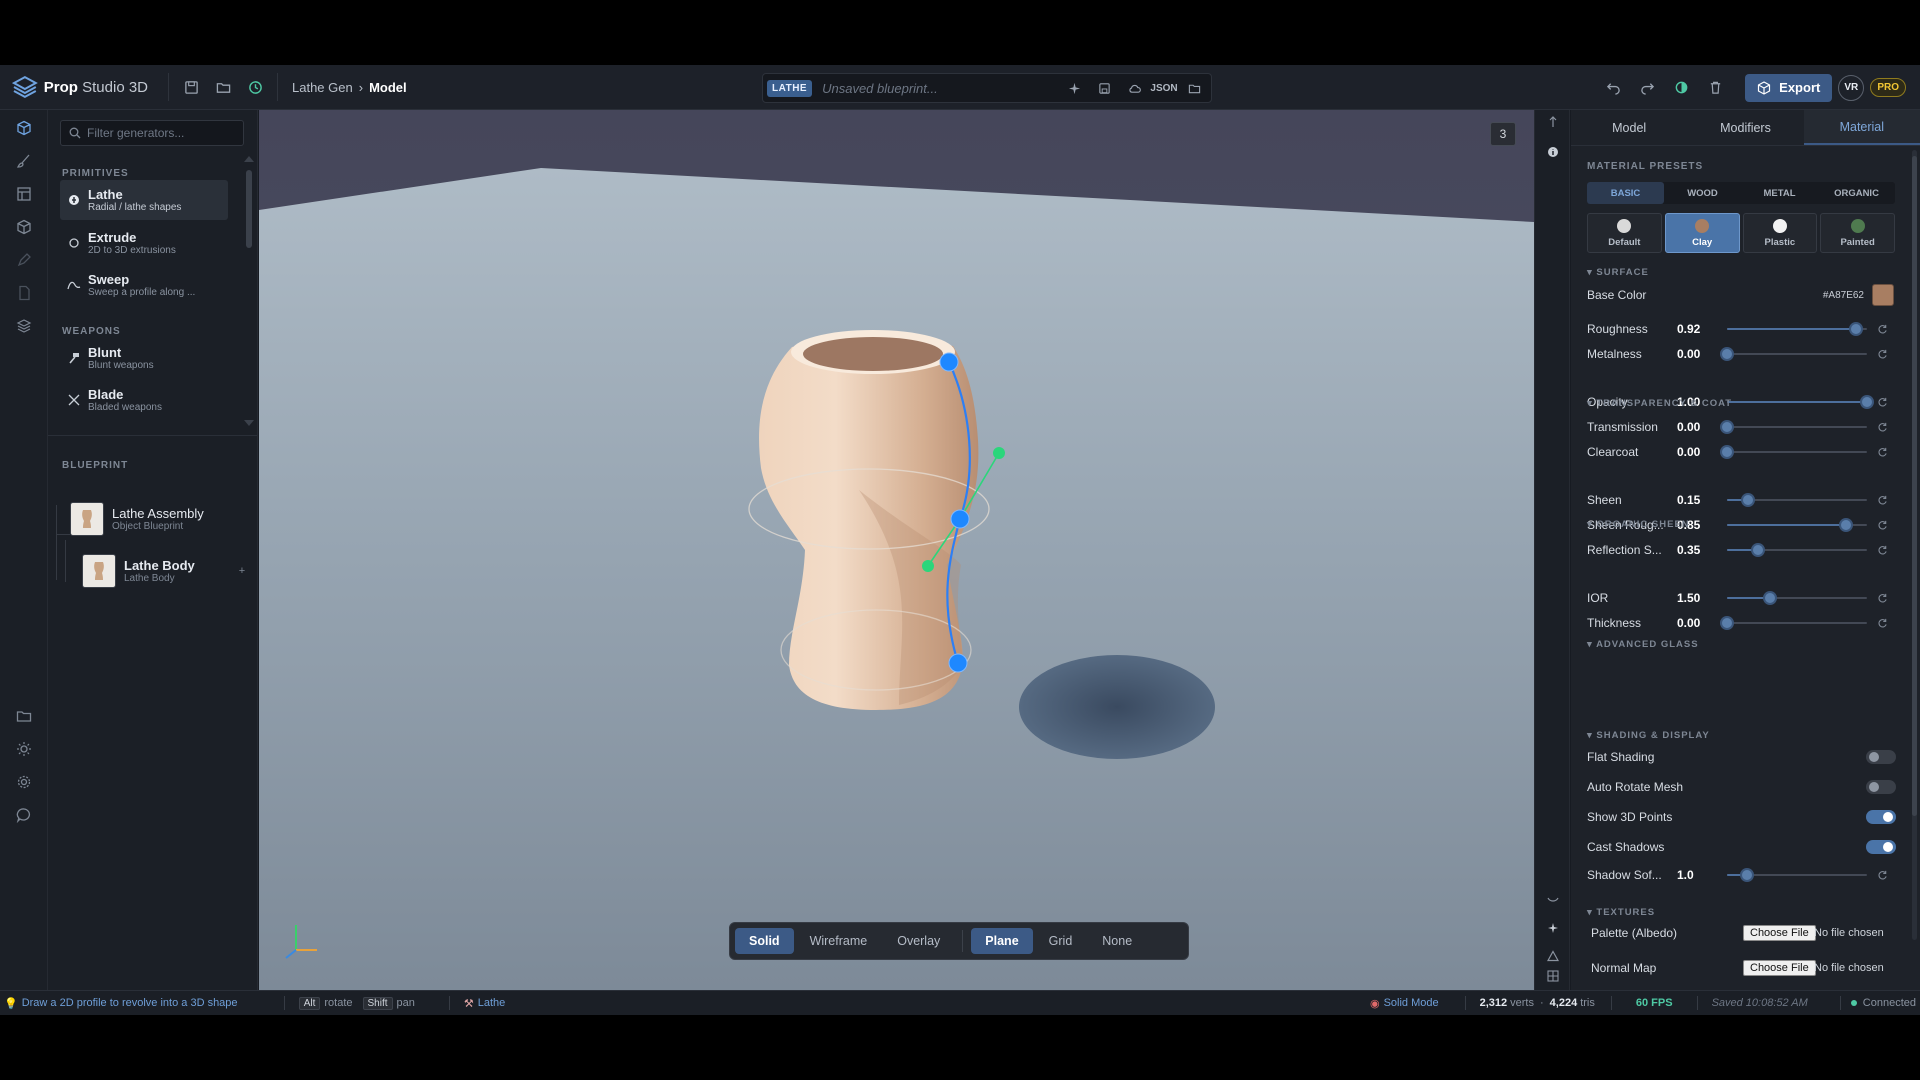  Describe the element at coordinates (1702, 550) in the screenshot. I see `slider-value: 0.35` at that location.